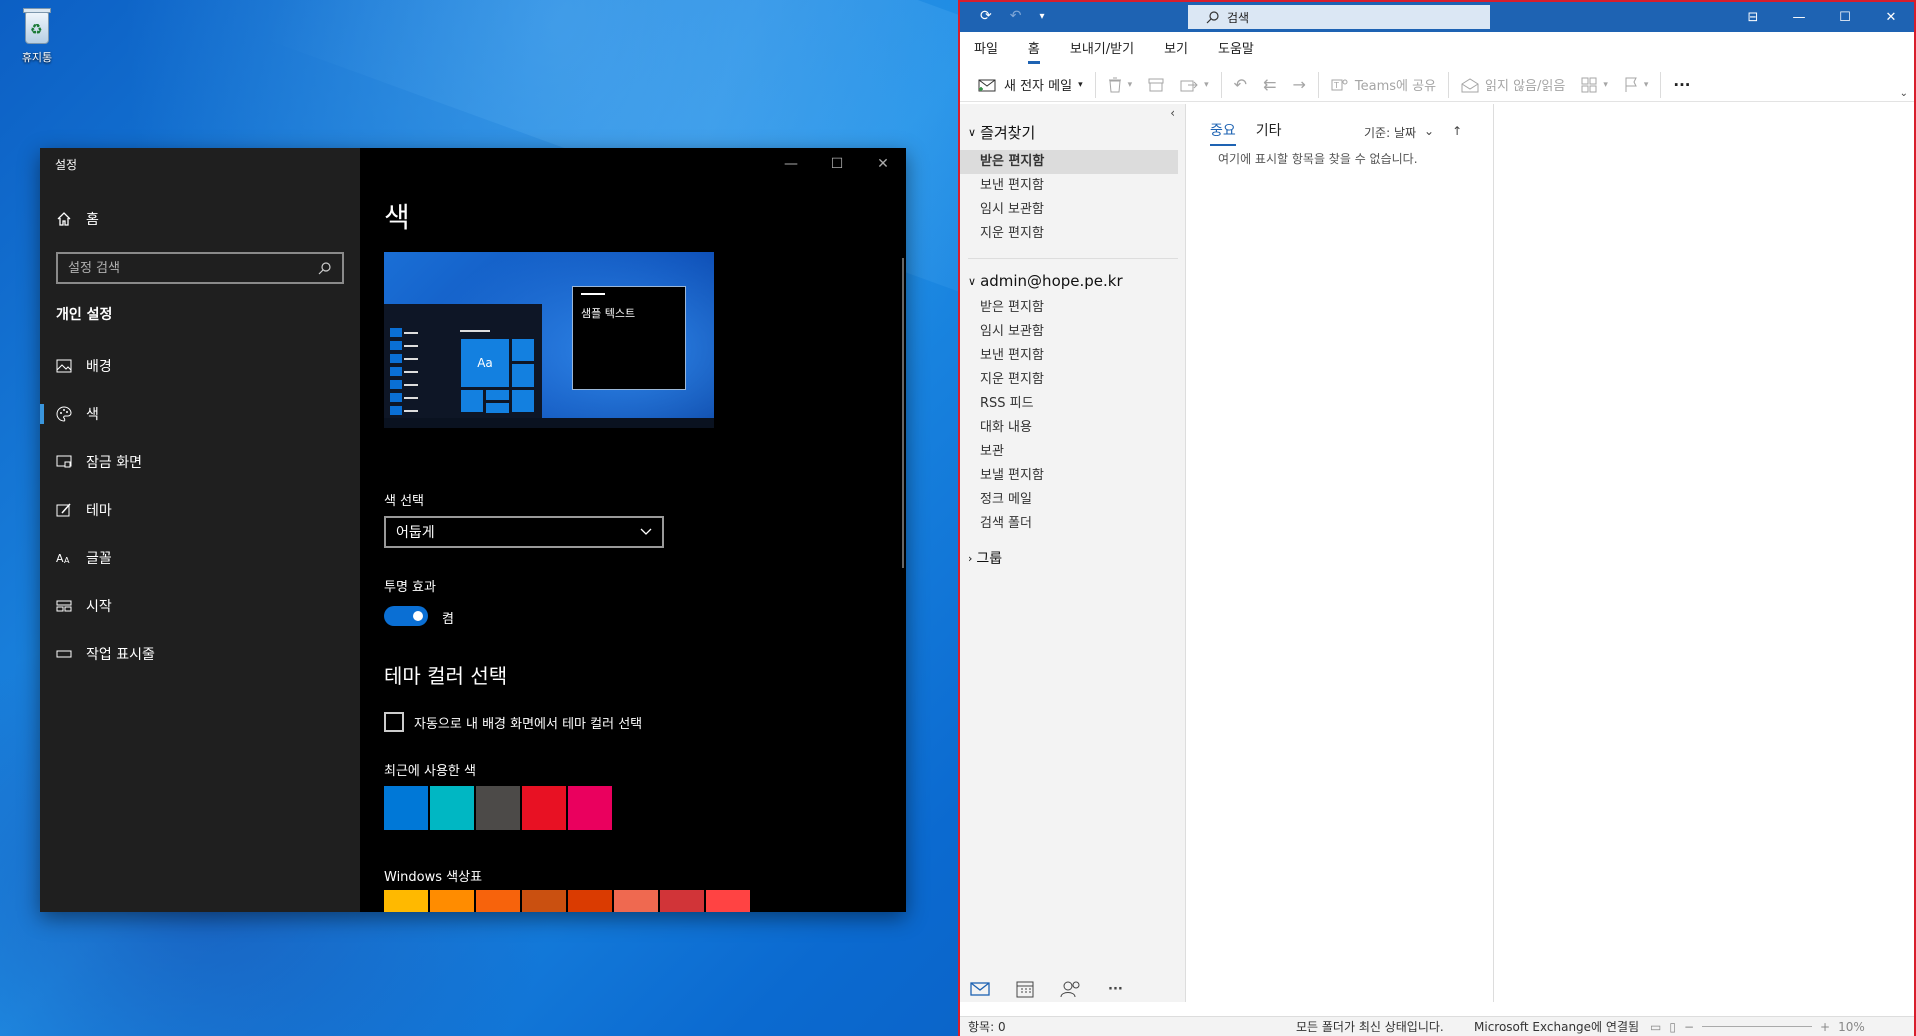 The height and width of the screenshot is (1036, 1916). What do you see at coordinates (1212, 16) in the screenshot?
I see `search-icon` at bounding box center [1212, 16].